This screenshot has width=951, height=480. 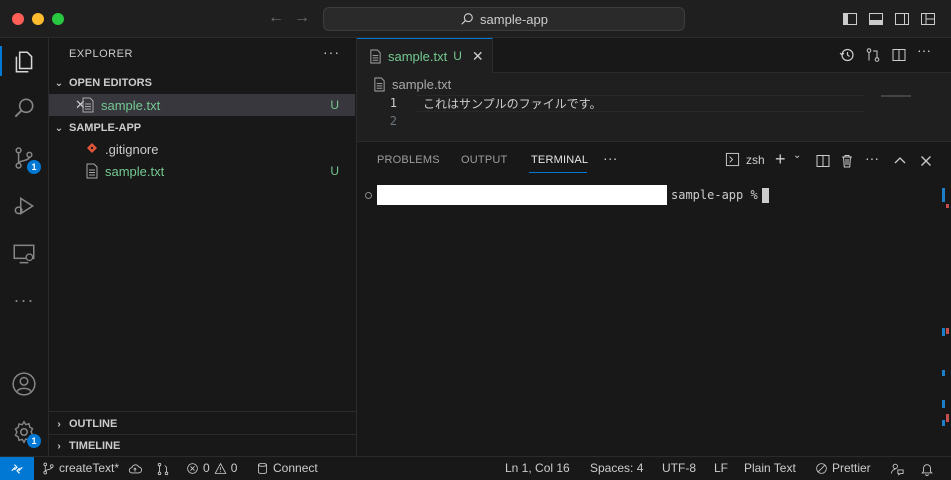 I want to click on indentation: Spaces: 4, so click(x=616, y=468).